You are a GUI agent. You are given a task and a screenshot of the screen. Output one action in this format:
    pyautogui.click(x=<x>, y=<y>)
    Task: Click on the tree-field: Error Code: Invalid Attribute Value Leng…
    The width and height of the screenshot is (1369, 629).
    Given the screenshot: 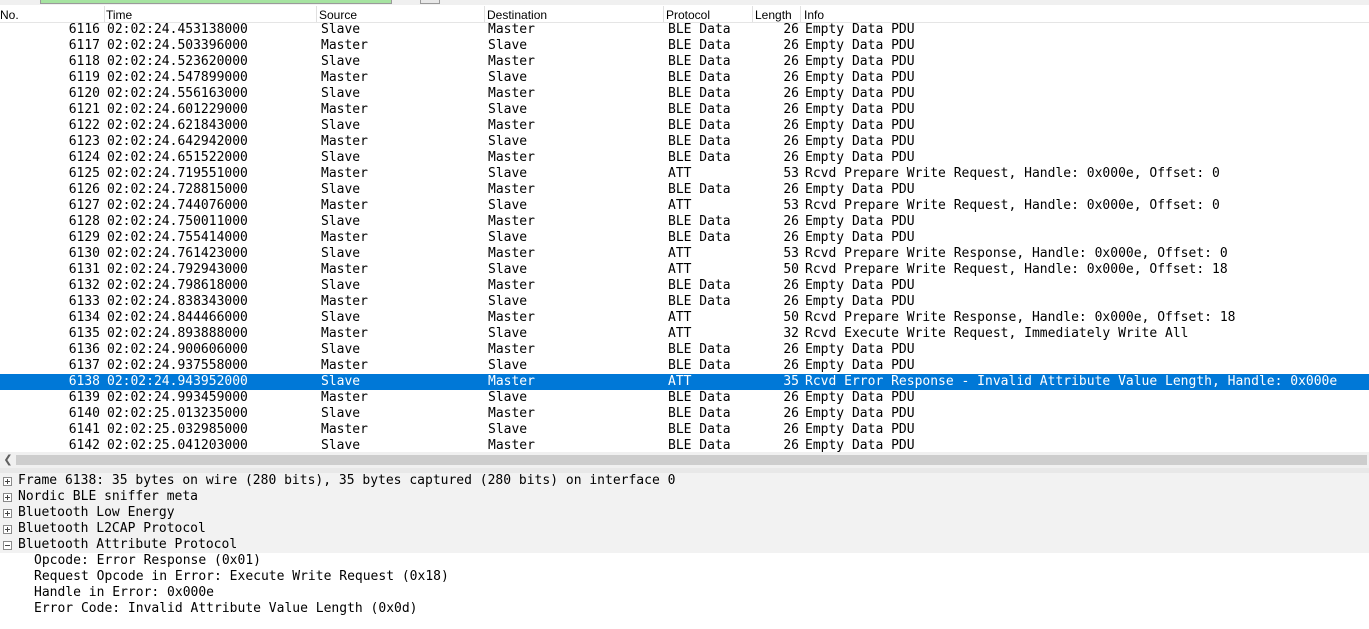 What is the action you would take?
    pyautogui.click(x=684, y=609)
    